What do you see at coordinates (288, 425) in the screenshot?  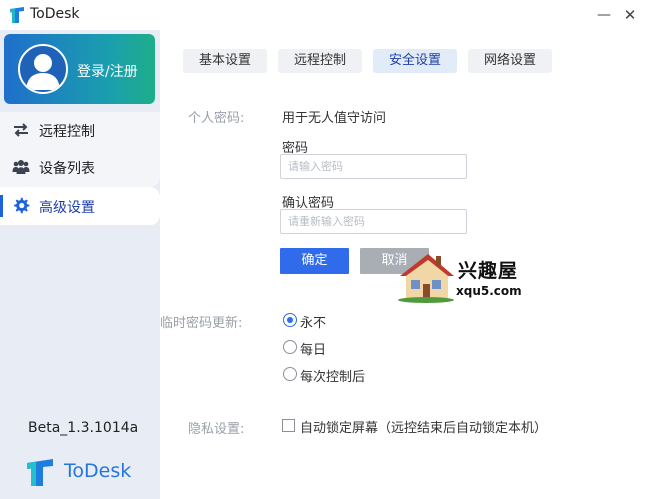 I see `auto-lock-checkbox` at bounding box center [288, 425].